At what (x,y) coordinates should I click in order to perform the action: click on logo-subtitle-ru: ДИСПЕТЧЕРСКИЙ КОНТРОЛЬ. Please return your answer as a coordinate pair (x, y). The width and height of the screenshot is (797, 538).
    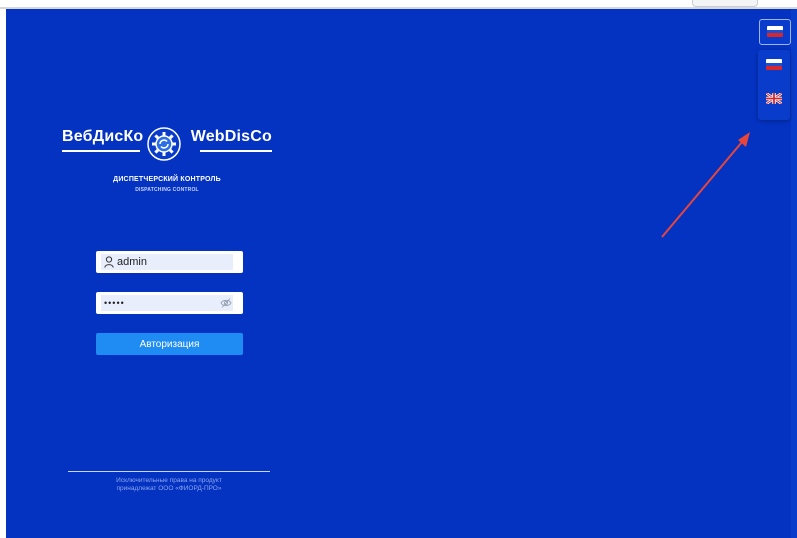
    Looking at the image, I should click on (167, 179).